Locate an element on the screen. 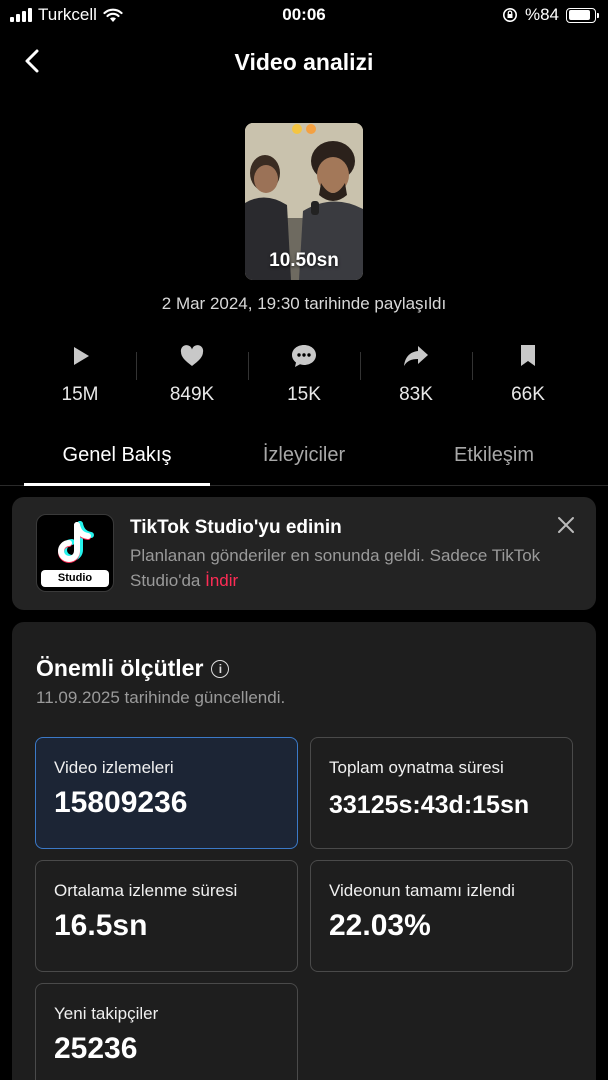 This screenshot has width=608, height=1080. metric-label: Toplam oynatma süresi is located at coordinates (416, 767).